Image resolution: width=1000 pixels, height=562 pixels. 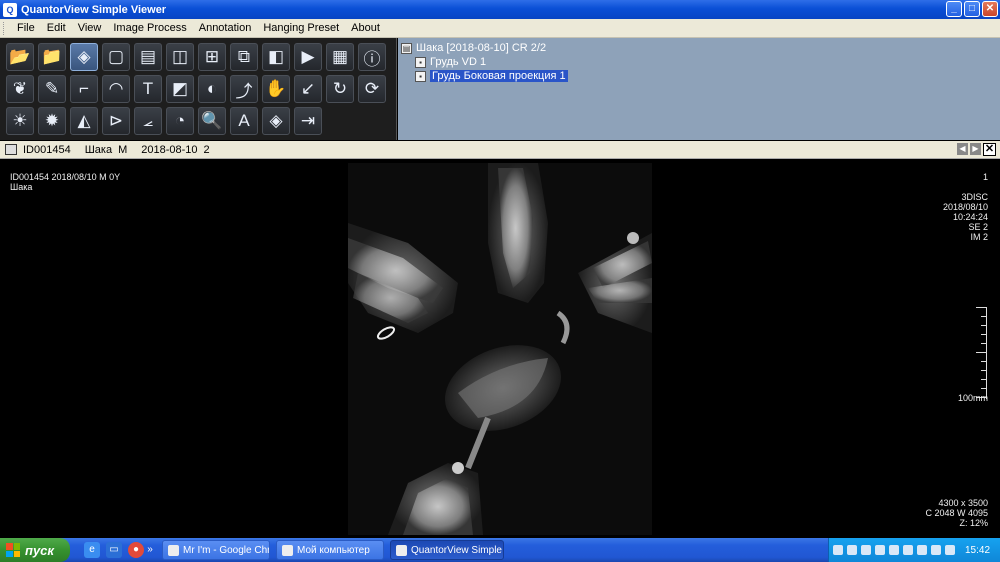 I want to click on battery-icon, so click(x=908, y=550).